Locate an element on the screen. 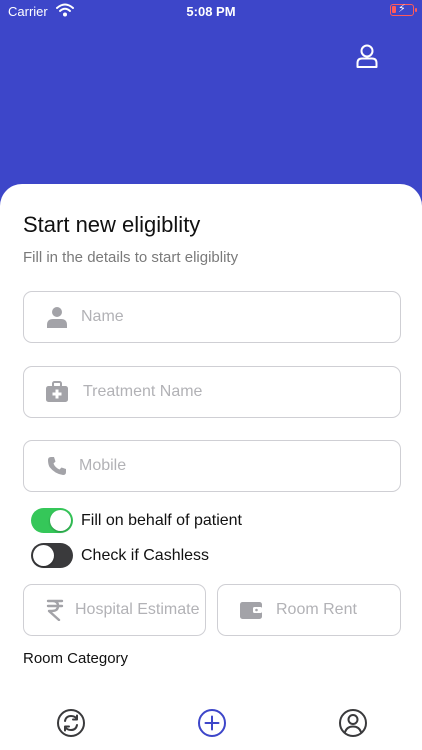 This screenshot has height=750, width=422. cashless-toggle is located at coordinates (52, 555).